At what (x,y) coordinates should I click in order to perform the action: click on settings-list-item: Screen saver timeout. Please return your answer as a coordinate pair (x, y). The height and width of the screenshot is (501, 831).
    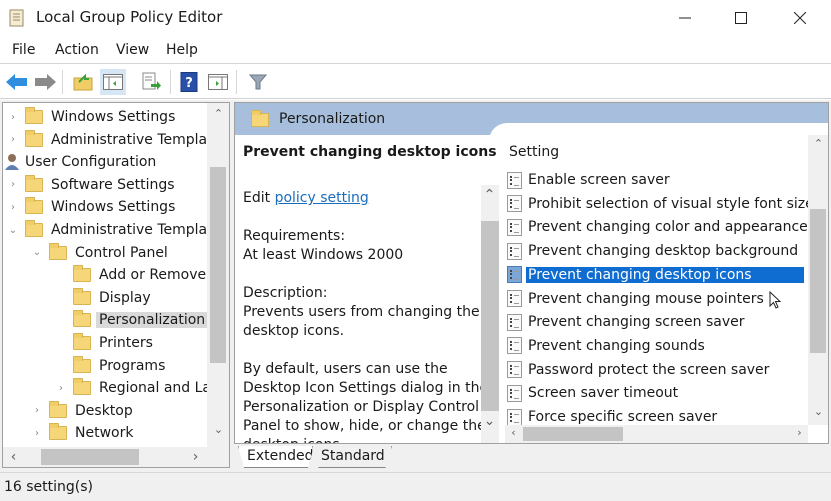
    Looking at the image, I should click on (657, 393).